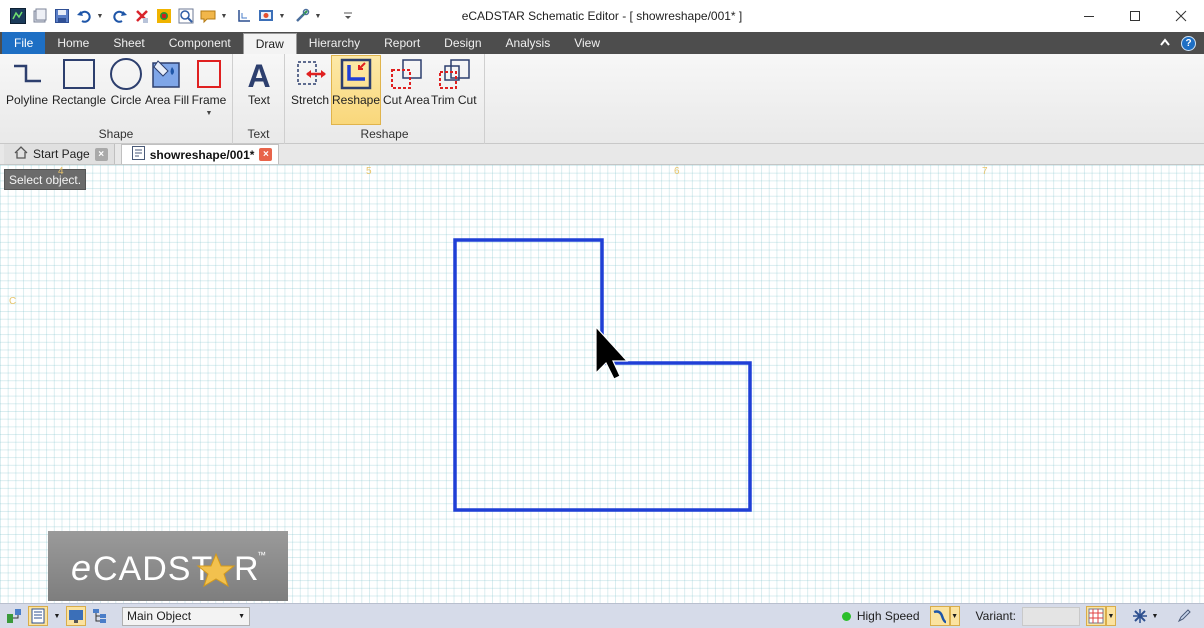 The image size is (1204, 628). I want to click on group-label-text: Text, so click(258, 134).